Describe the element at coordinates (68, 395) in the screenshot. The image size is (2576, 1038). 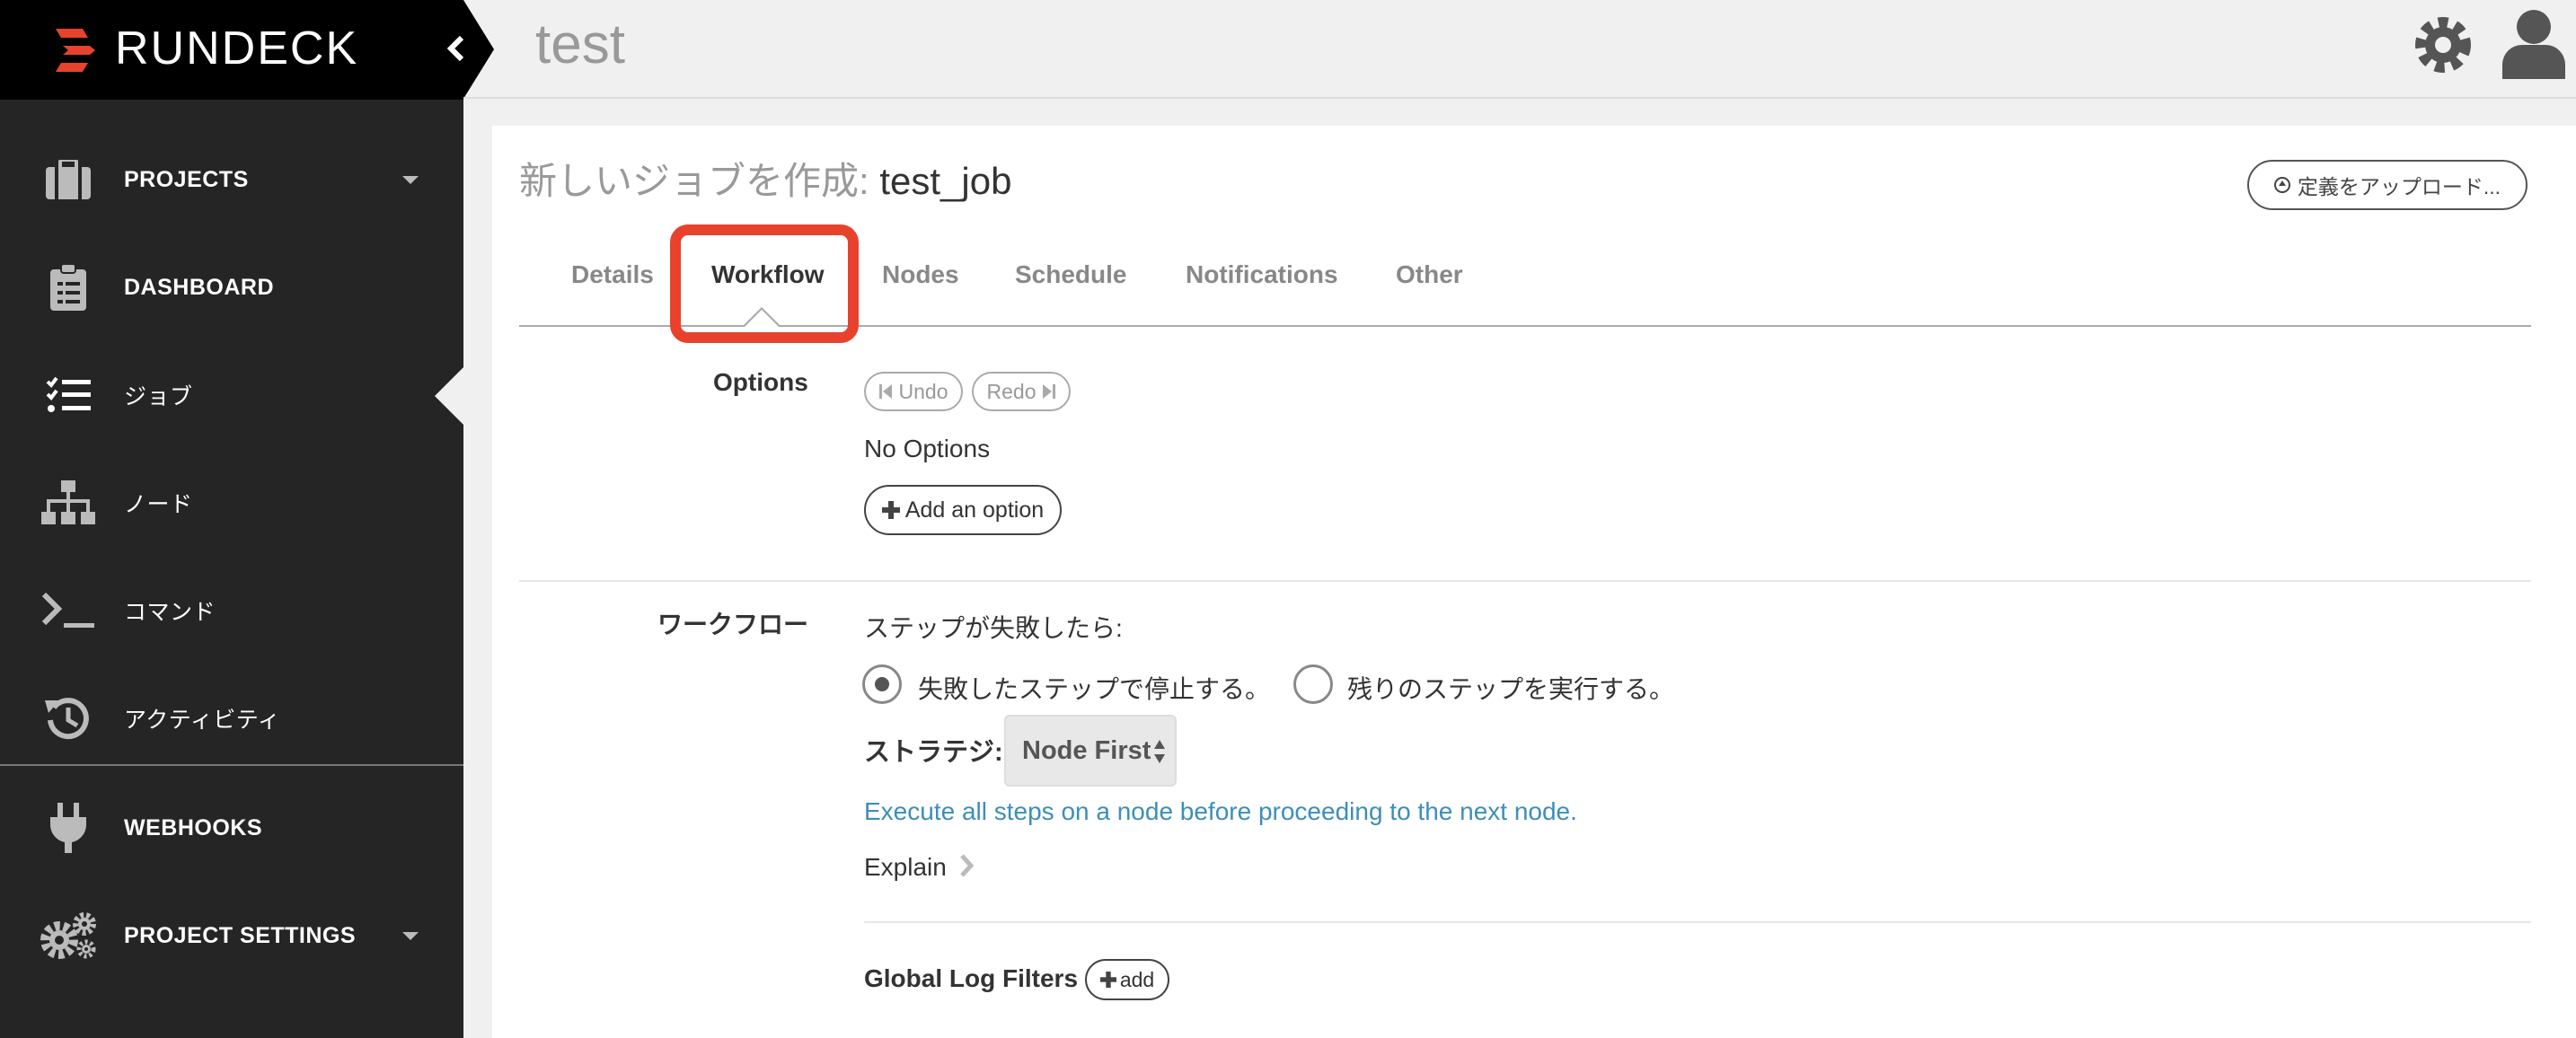
I see `job-list-icon` at that location.